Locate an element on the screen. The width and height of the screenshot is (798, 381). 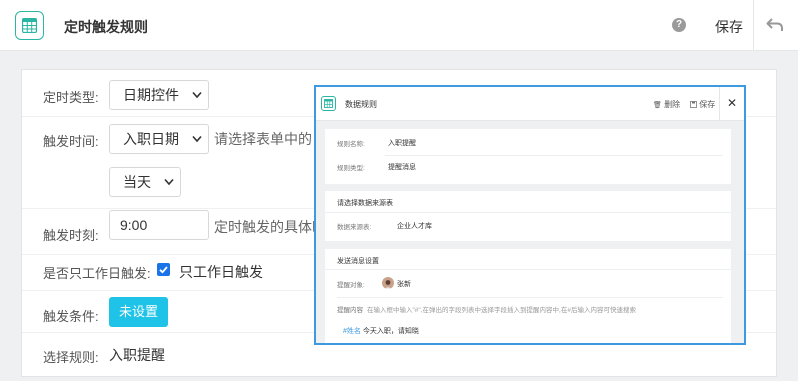
trash-icon: 🗑 is located at coordinates (657, 105).